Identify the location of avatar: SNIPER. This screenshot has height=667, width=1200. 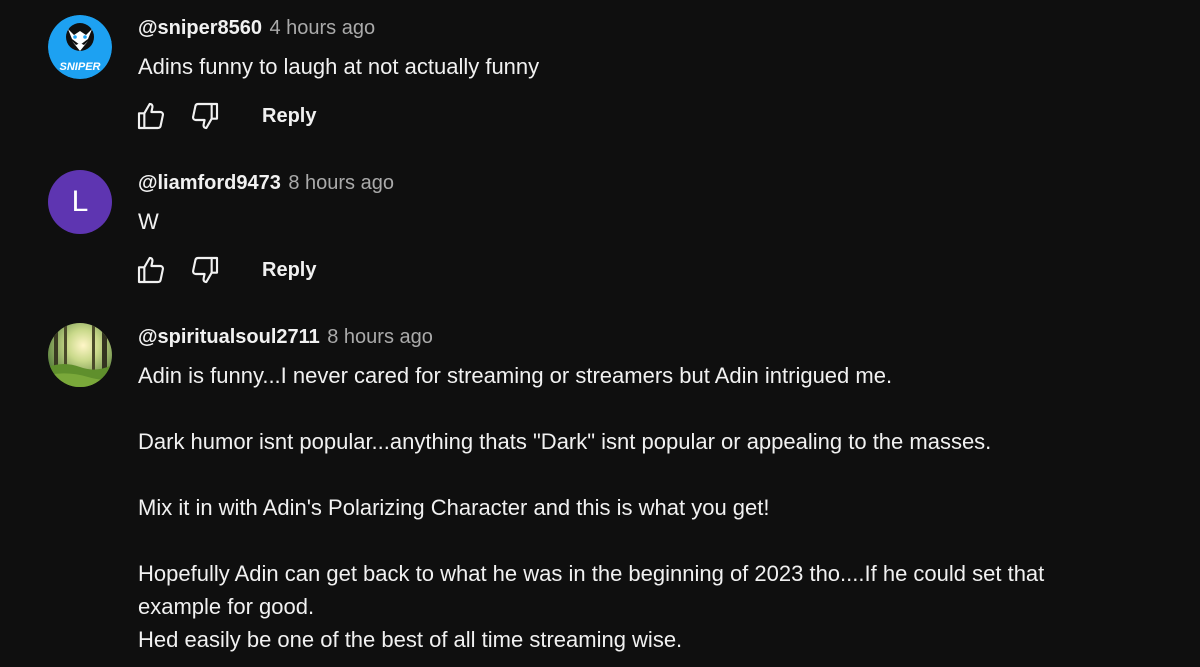
(80, 47).